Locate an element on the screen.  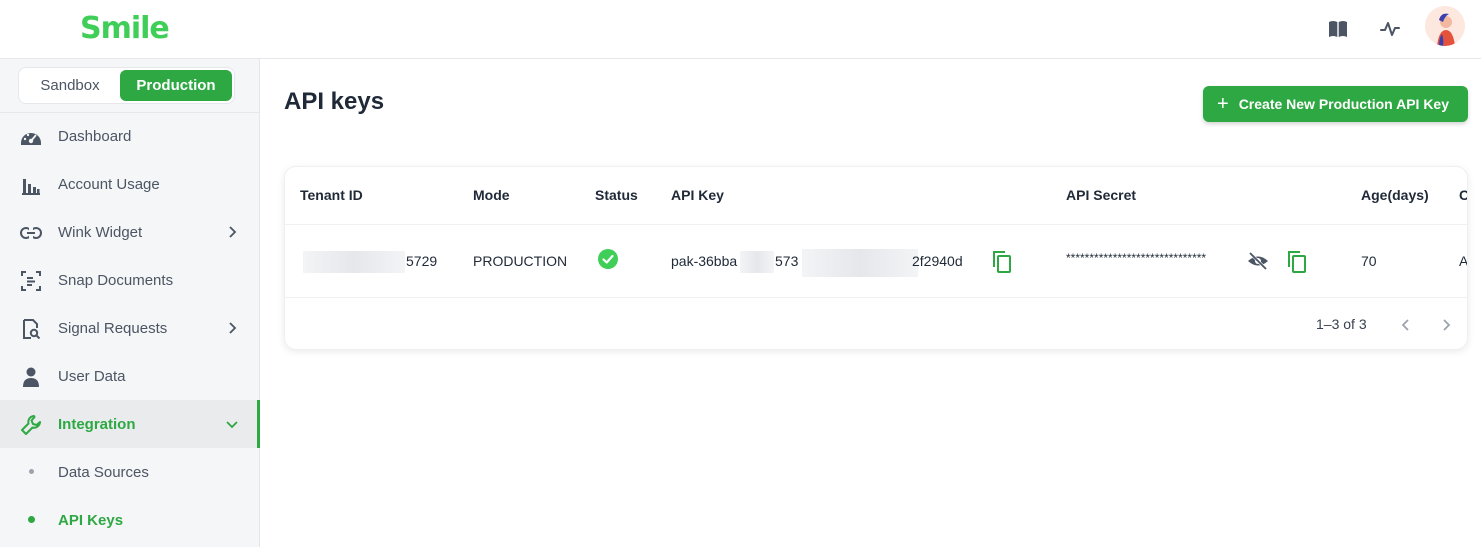
redacted-tenant-id is located at coordinates (354, 262).